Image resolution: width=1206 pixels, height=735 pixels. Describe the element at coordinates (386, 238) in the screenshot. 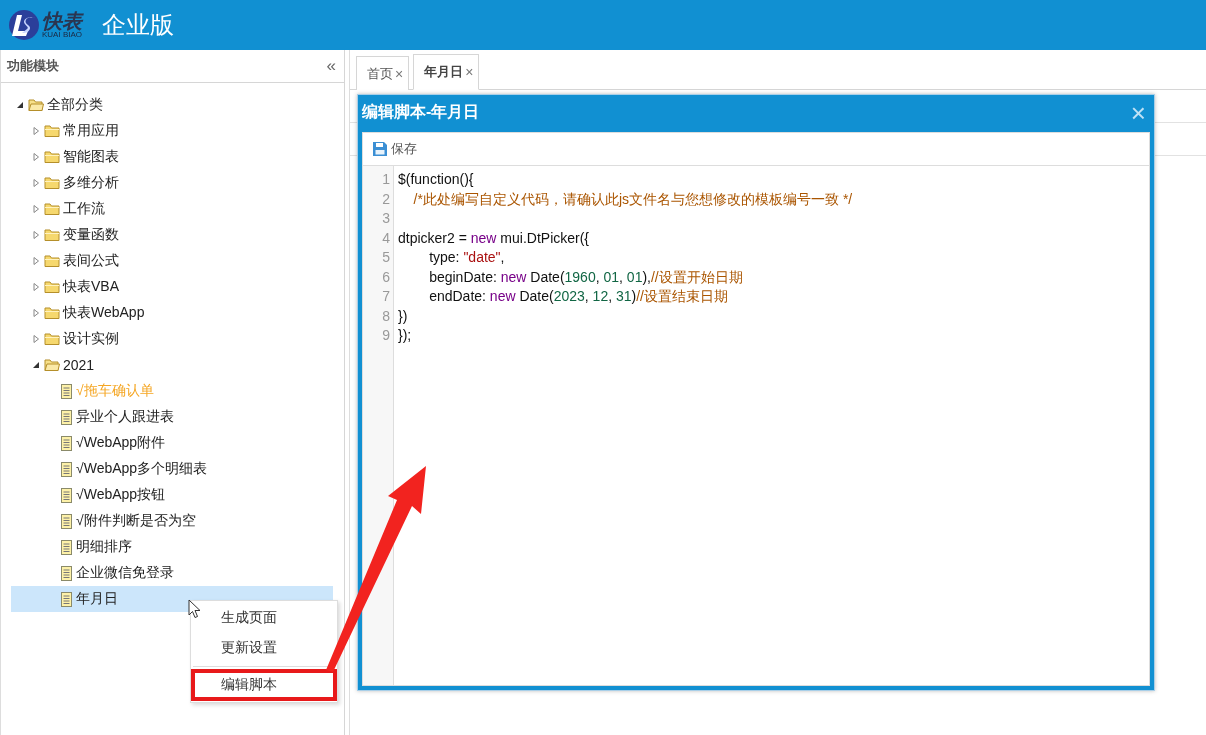

I see `line-number: 4` at that location.